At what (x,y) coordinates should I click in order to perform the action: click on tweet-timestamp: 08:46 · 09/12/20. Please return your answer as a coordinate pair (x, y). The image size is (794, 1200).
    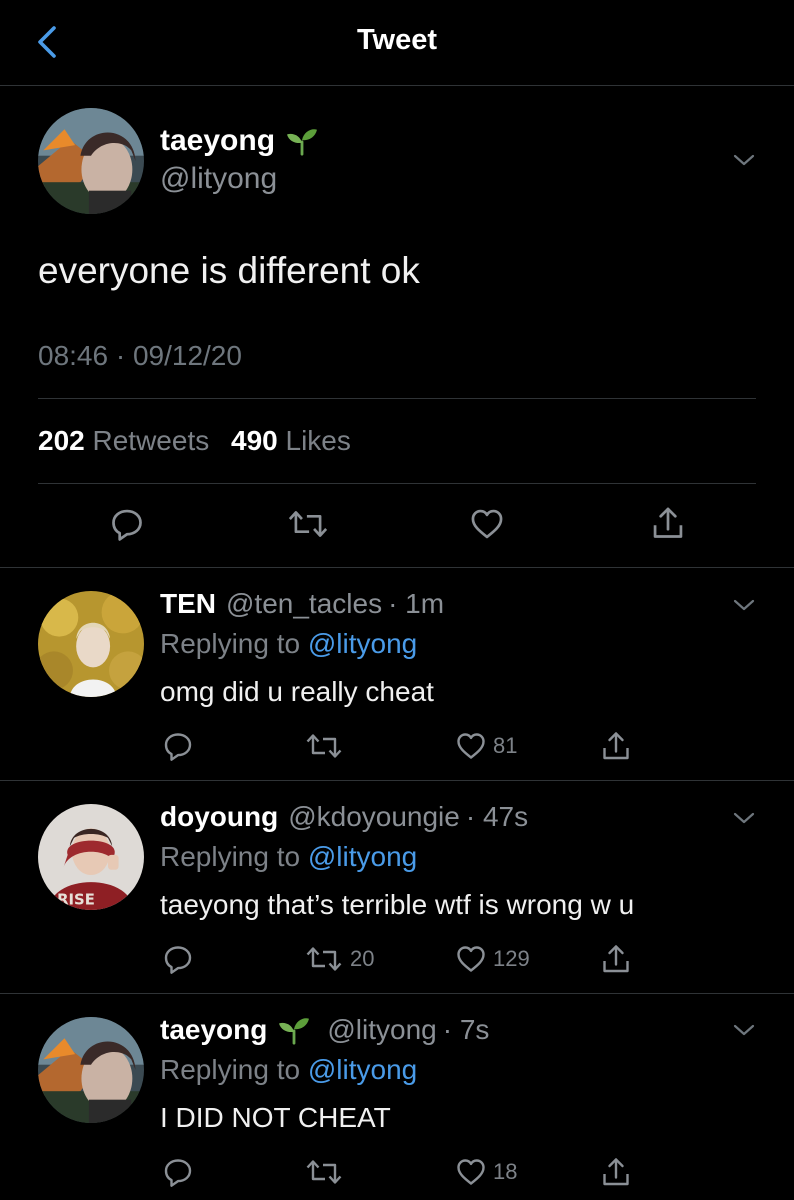
    Looking at the image, I should click on (140, 355).